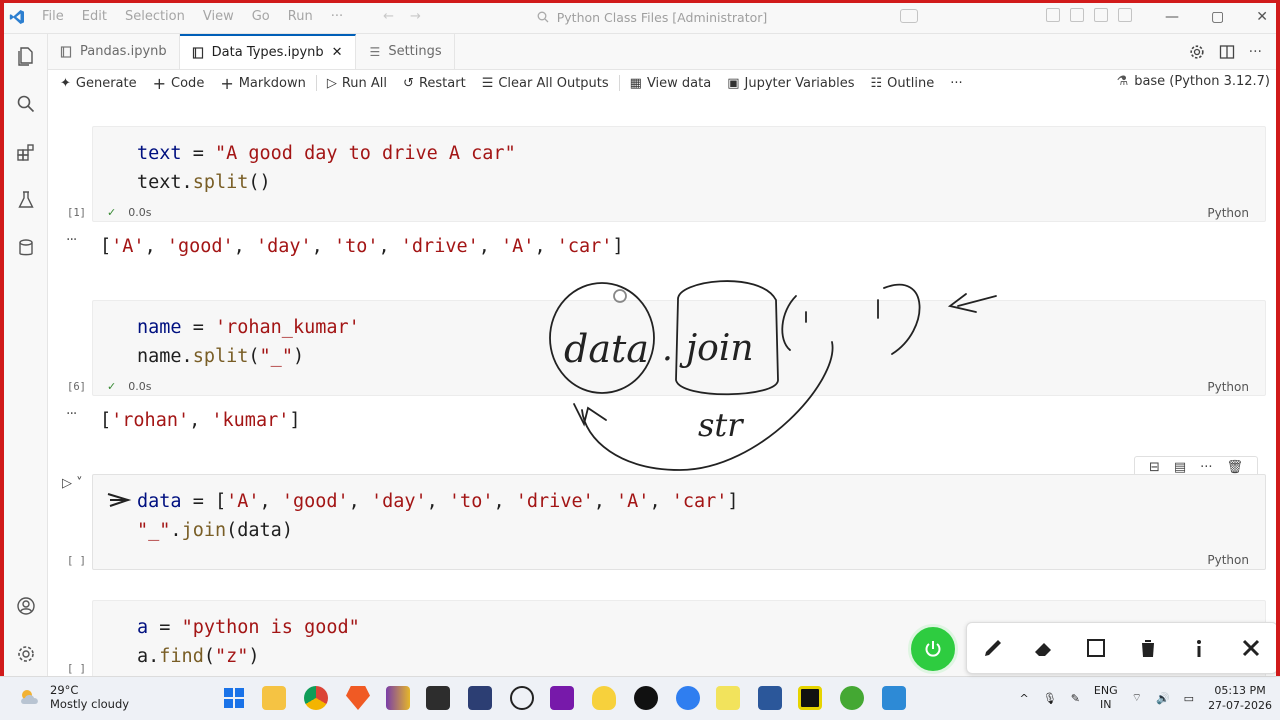  What do you see at coordinates (26, 104) in the screenshot?
I see `search-icon` at bounding box center [26, 104].